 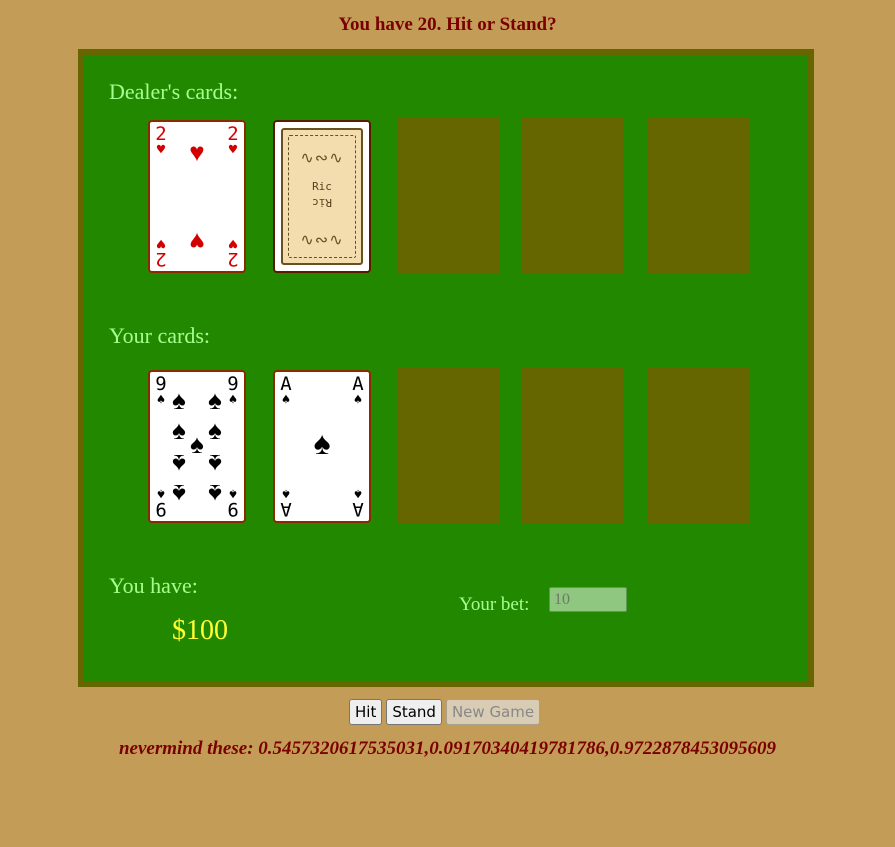 I want to click on player-card-2: A ♠ A ♠ A ♠ A ♠ ♠, so click(x=322, y=446).